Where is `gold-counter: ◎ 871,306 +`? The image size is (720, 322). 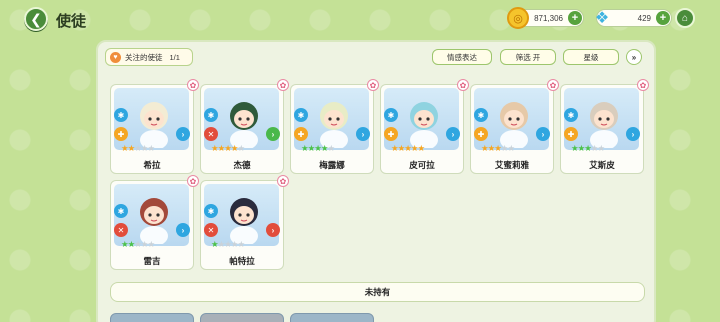 gold-counter: ◎ 871,306 + is located at coordinates (545, 18).